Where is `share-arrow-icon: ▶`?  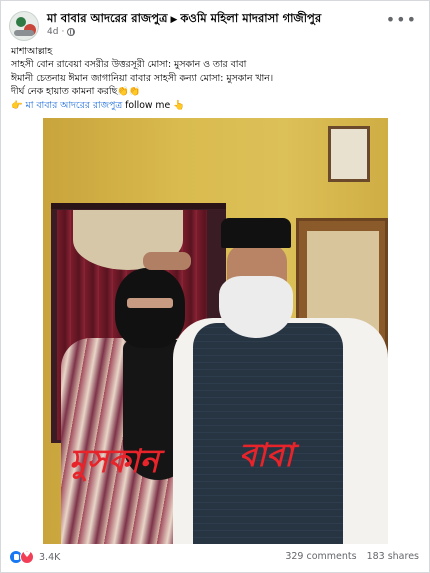 share-arrow-icon: ▶ is located at coordinates (174, 20).